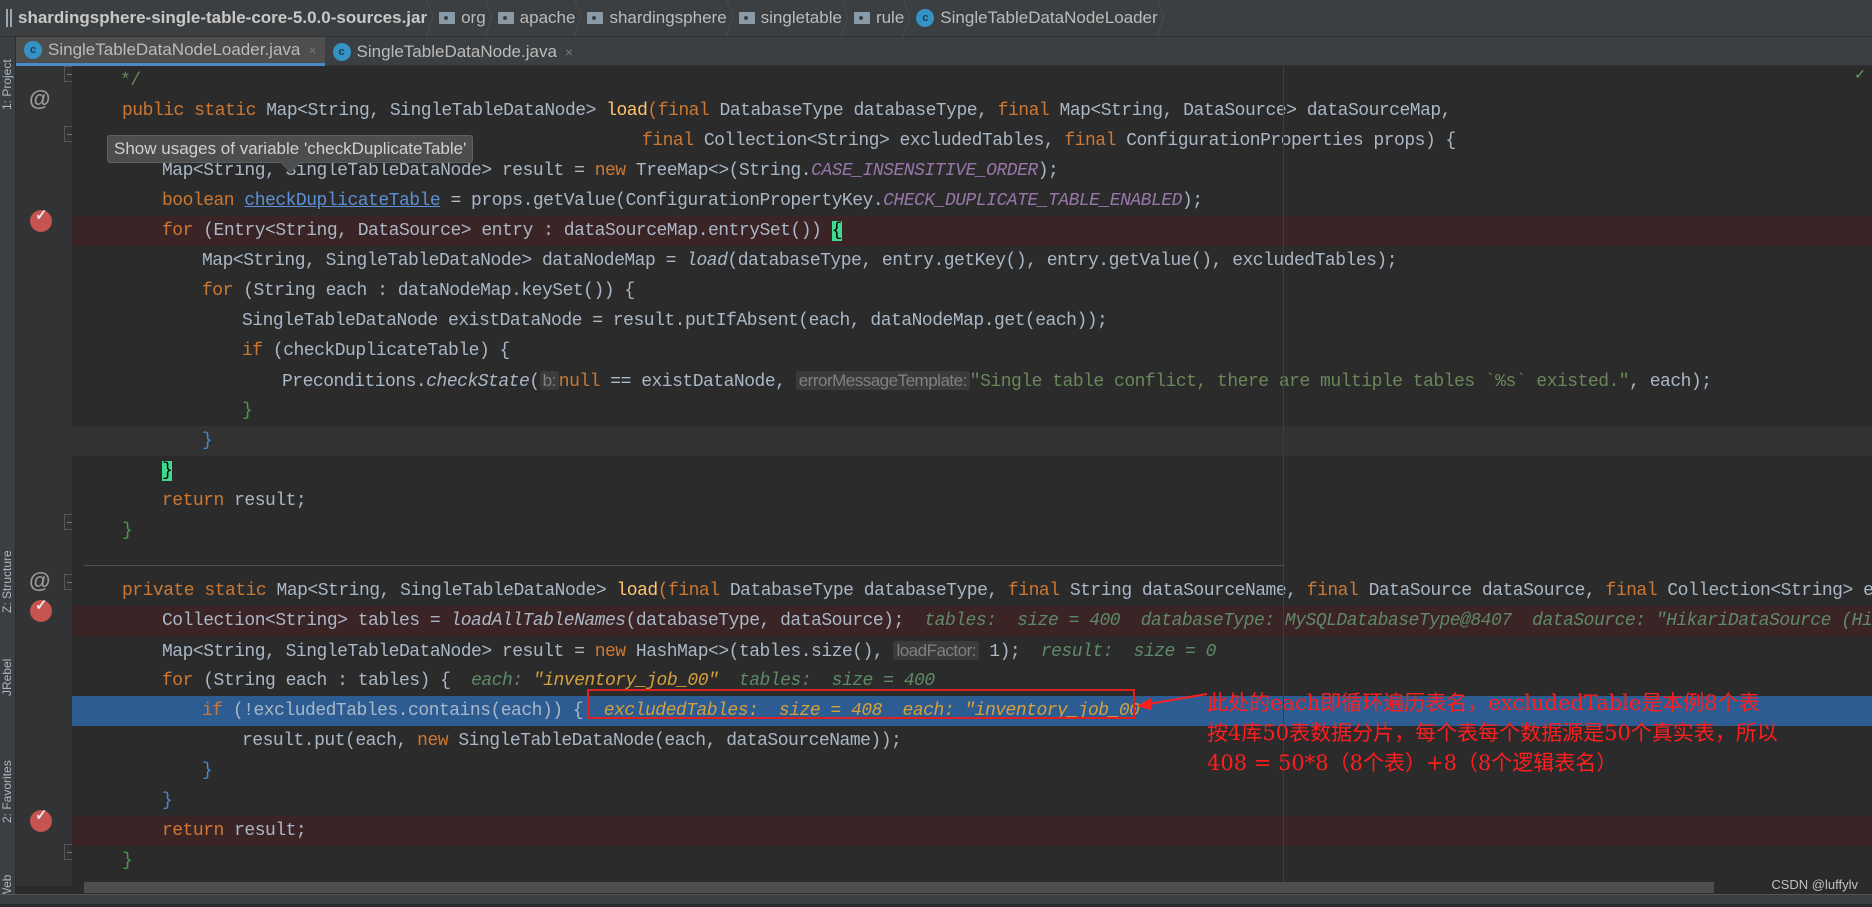  What do you see at coordinates (1118, 652) in the screenshot?
I see `debug-value-hint: result: size = 0` at bounding box center [1118, 652].